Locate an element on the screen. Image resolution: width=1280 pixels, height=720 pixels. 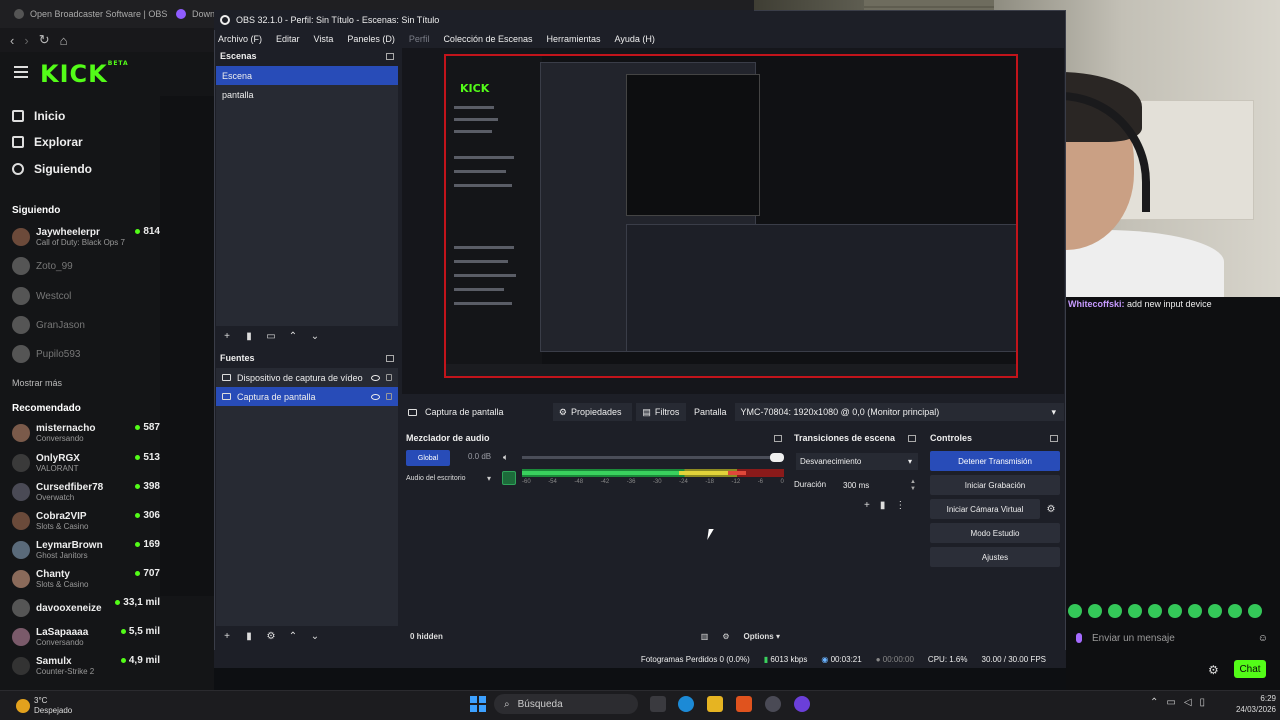
options-button: Options ▾ is located at coordinates (762, 636).